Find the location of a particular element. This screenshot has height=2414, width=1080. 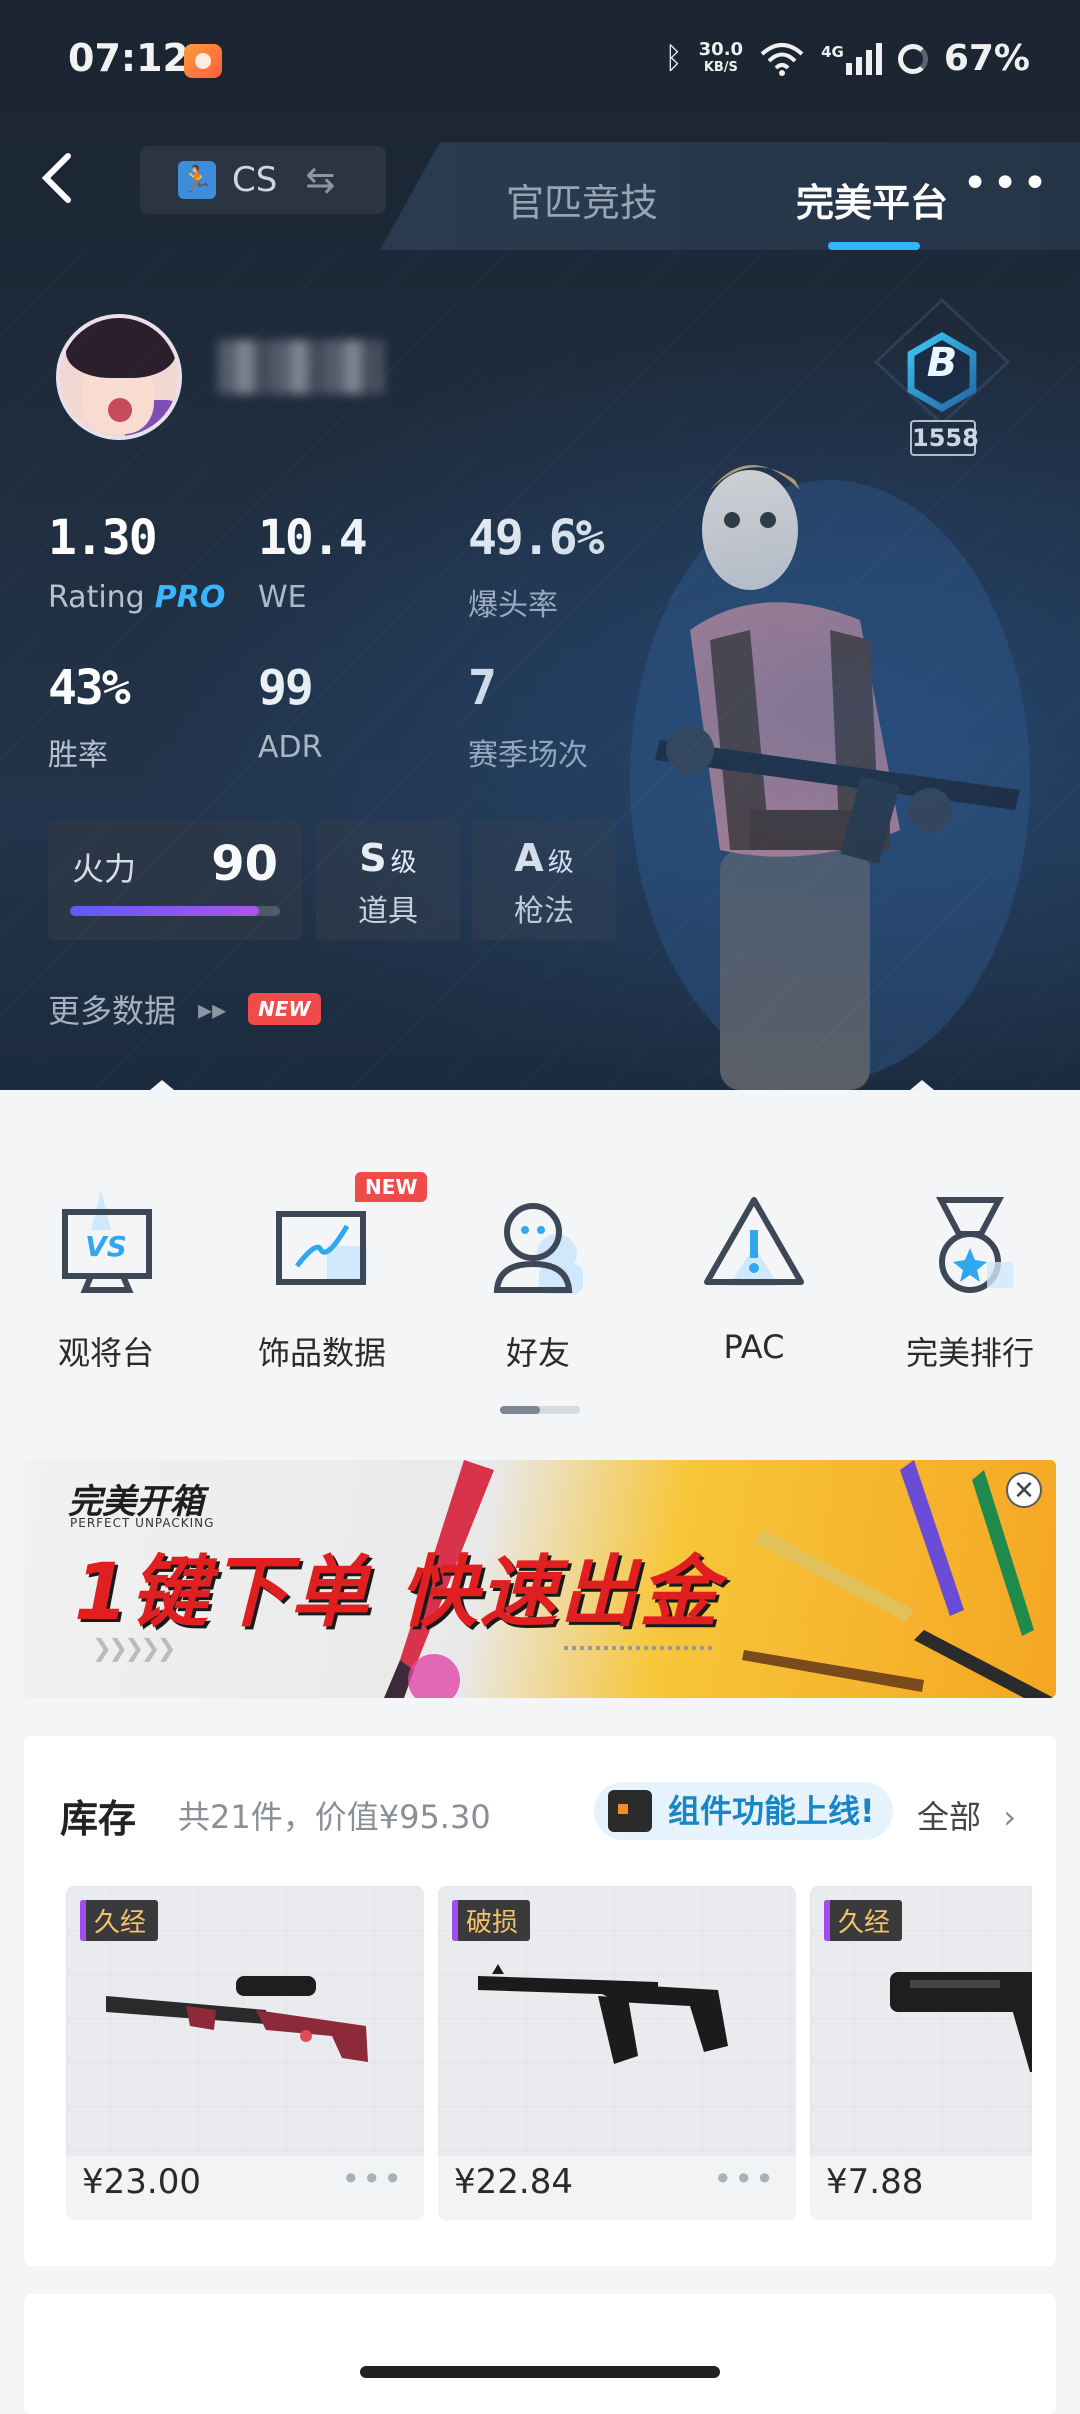

item-price: ¥7.88 is located at coordinates (875, 2182).